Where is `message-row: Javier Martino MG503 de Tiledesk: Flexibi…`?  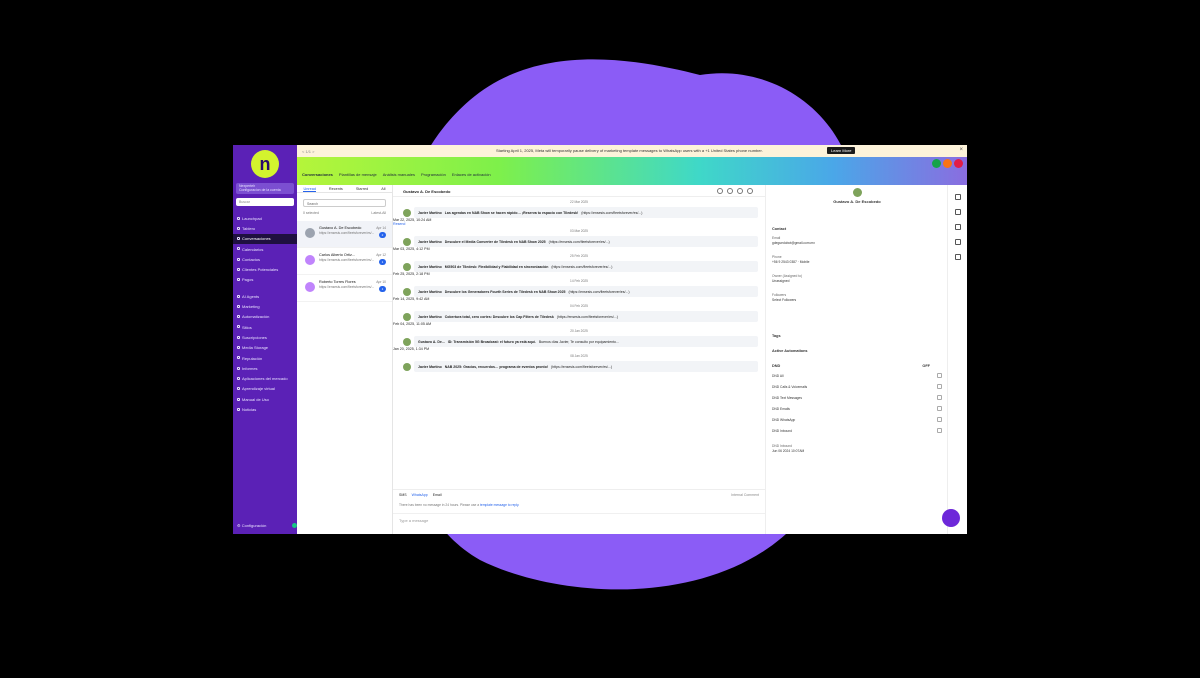 message-row: Javier Martino MG503 de Tiledesk: Flexibi… is located at coordinates (579, 266).